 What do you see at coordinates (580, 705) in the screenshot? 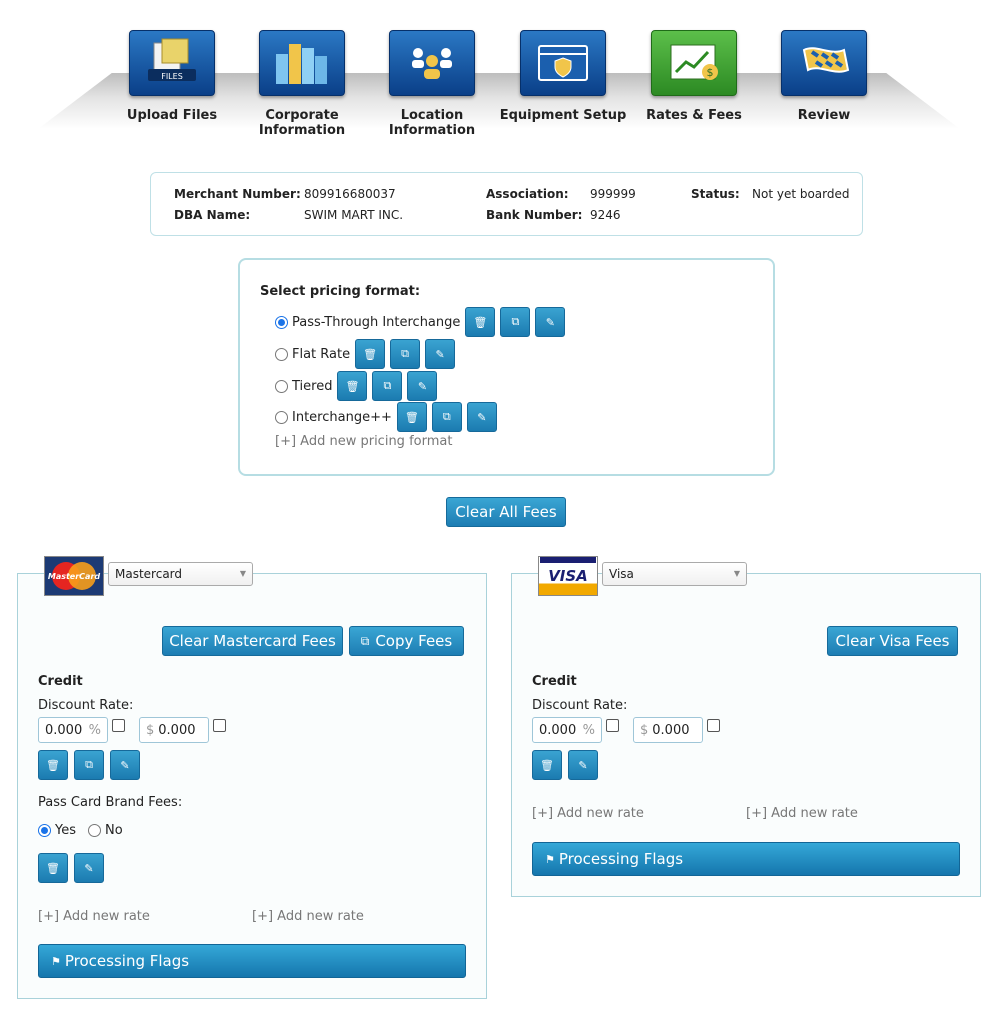
I see `discount-rate-label: Discount Rate:` at bounding box center [580, 705].